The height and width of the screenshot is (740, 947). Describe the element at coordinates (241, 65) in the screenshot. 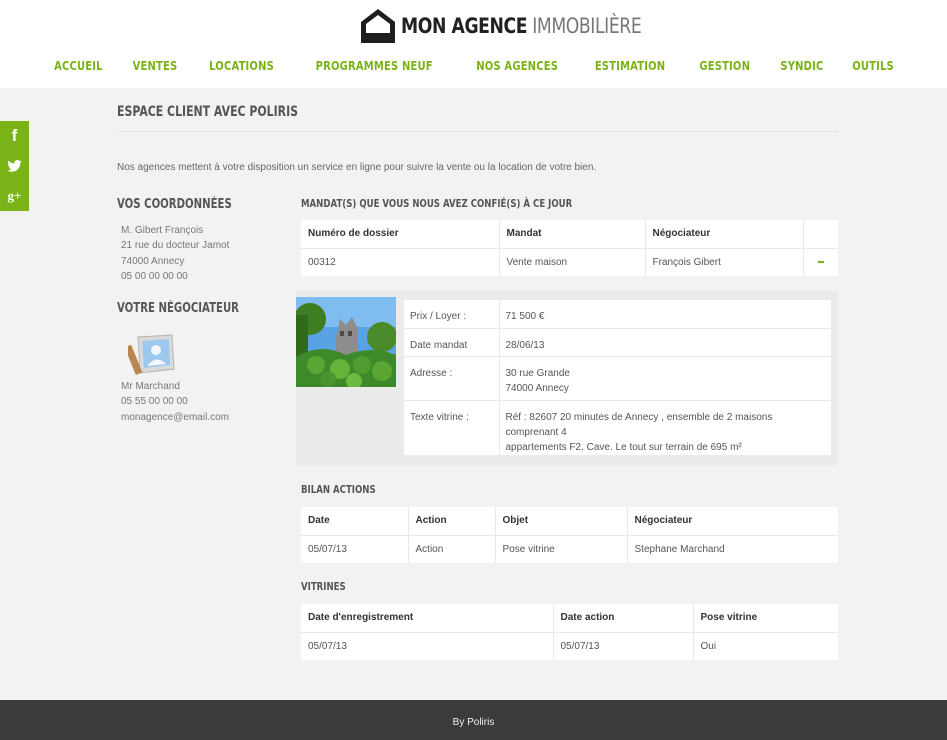

I see `nav-locations: LOCATIONS` at that location.